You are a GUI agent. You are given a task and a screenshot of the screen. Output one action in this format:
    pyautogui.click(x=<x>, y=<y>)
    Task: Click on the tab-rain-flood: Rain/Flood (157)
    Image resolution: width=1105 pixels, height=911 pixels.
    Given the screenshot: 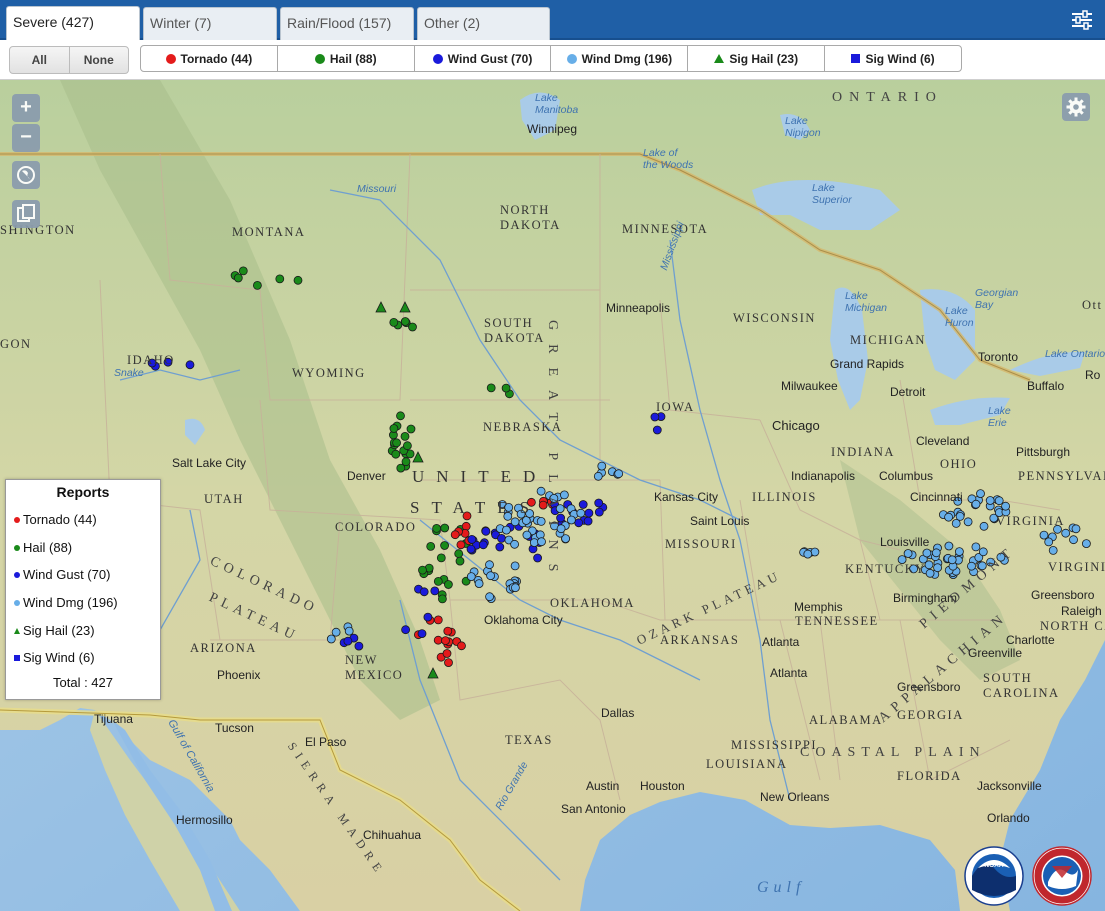 What is the action you would take?
    pyautogui.click(x=347, y=23)
    